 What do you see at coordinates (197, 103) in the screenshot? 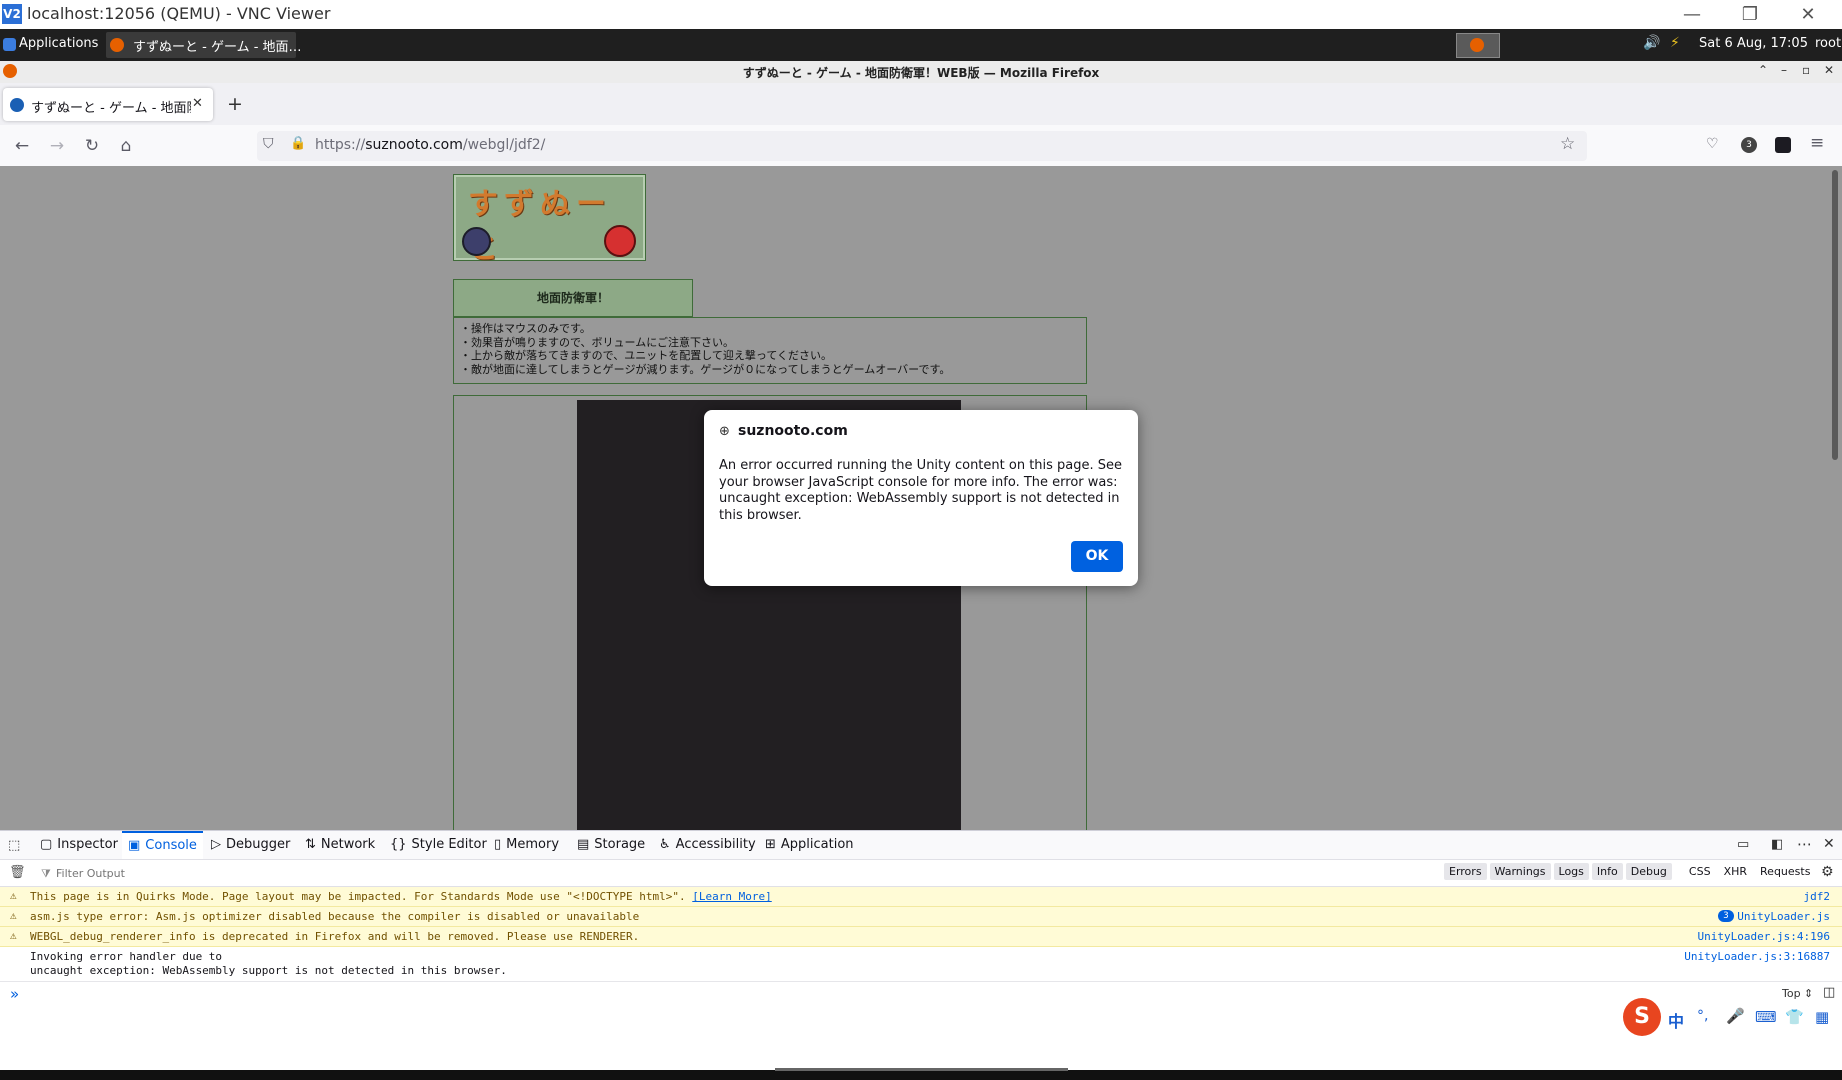
I see `tab-close-icon: ✕` at bounding box center [197, 103].